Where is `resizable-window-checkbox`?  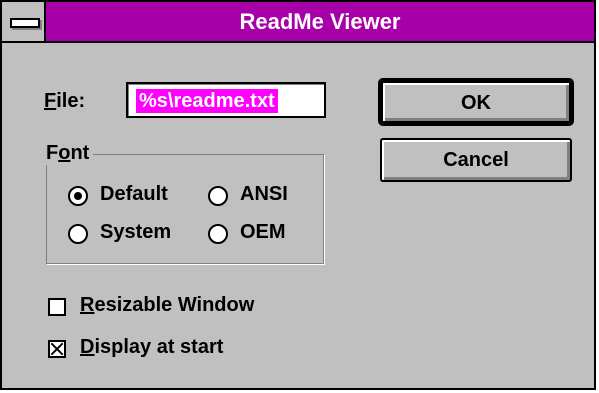 resizable-window-checkbox is located at coordinates (57, 307).